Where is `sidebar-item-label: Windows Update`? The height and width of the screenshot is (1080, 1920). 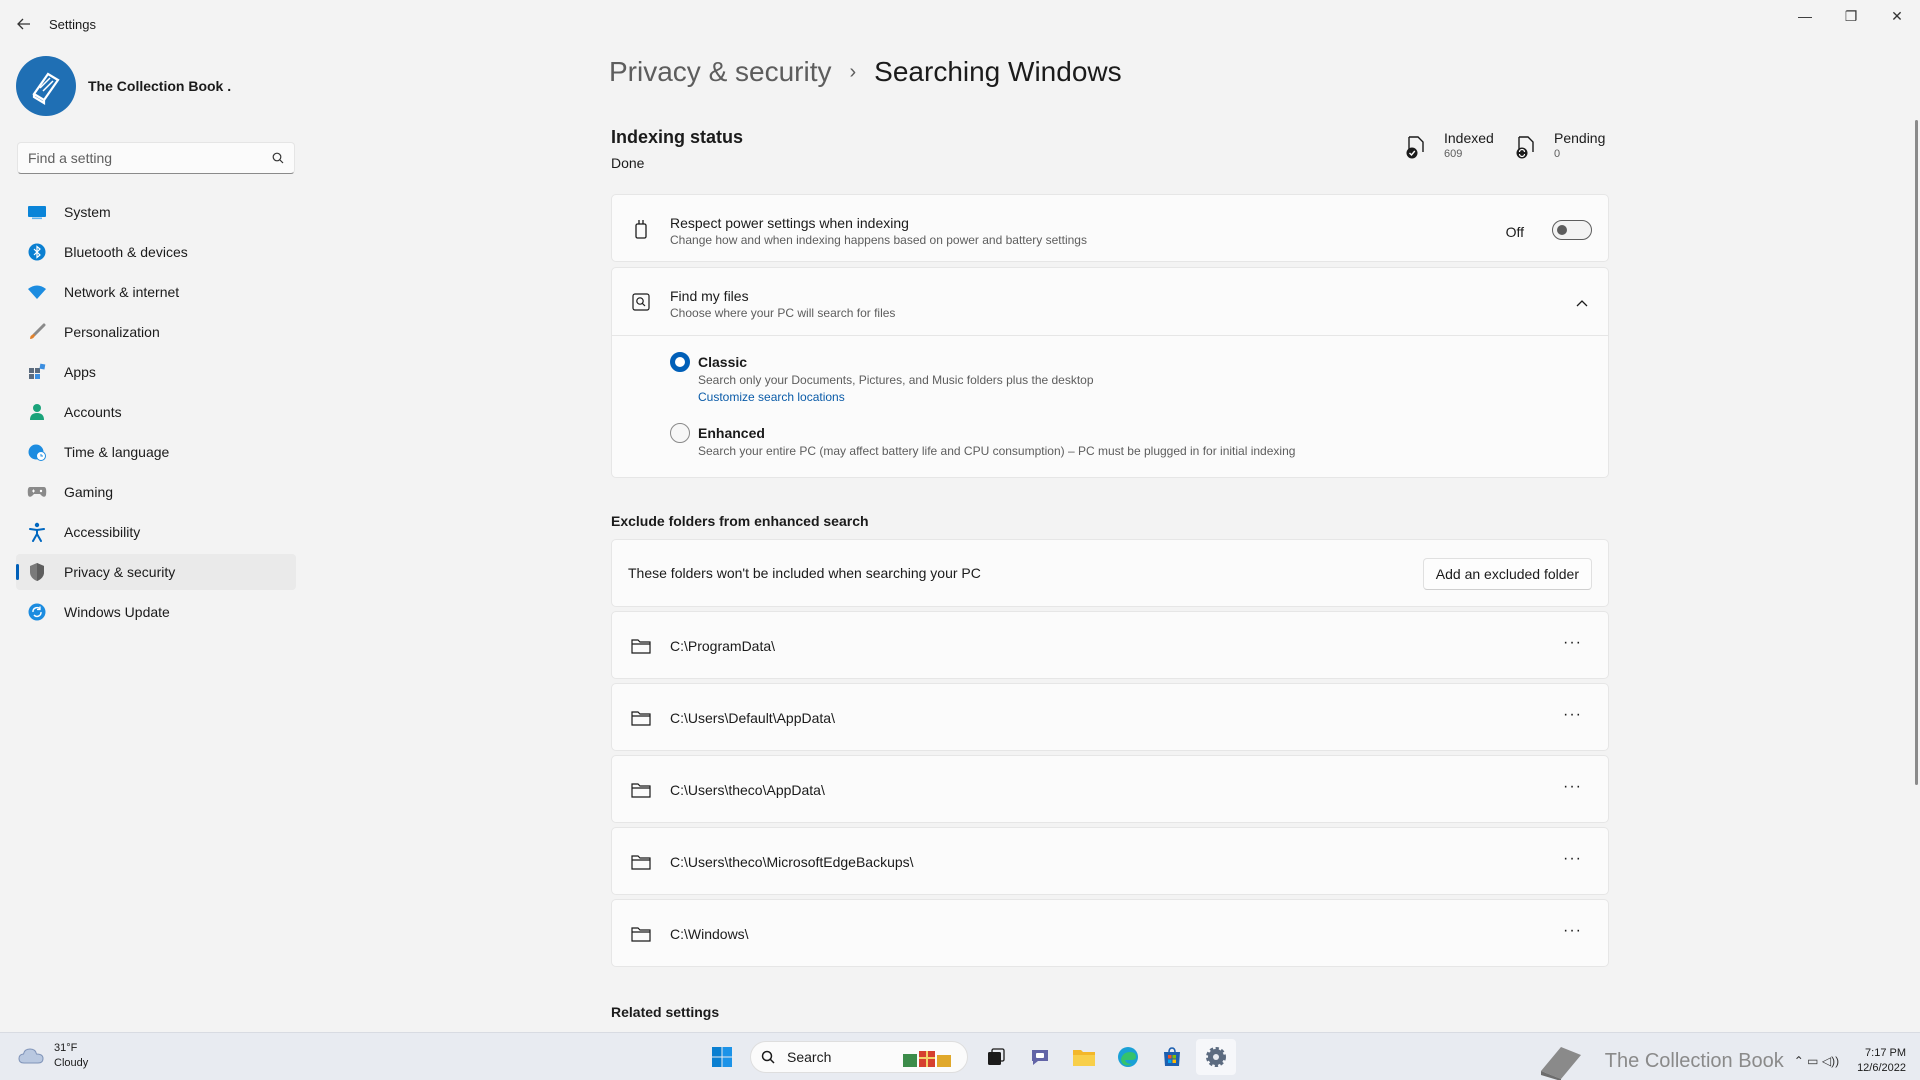 sidebar-item-label: Windows Update is located at coordinates (117, 612).